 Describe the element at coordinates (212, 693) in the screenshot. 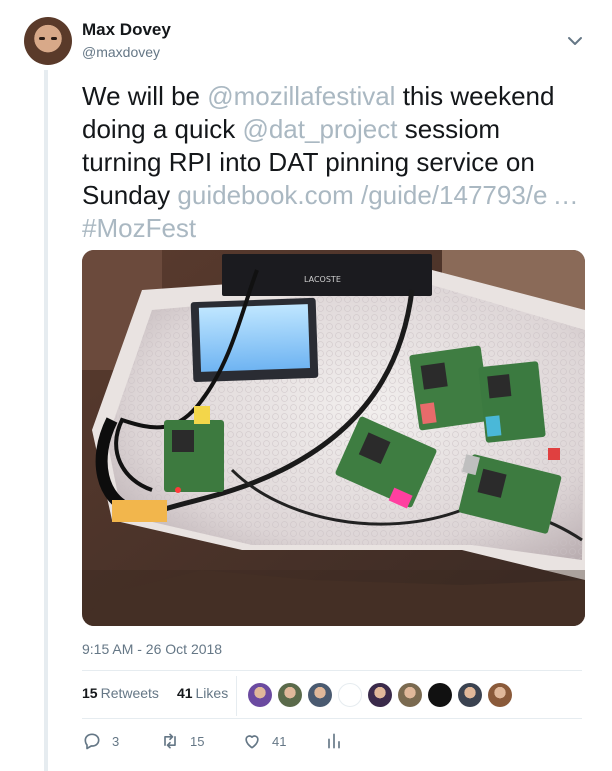

I see `likes-label: Likes` at that location.